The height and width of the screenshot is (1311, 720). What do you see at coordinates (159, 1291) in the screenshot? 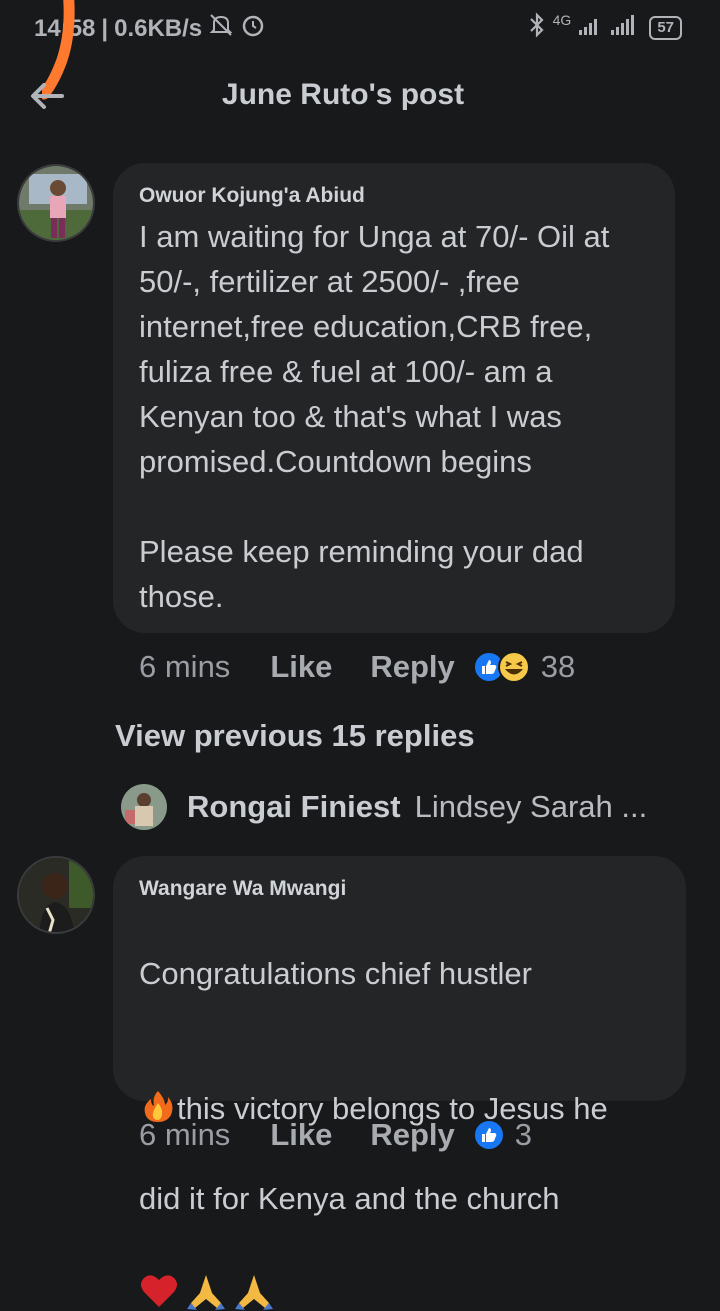
I see `heart-emoji-icon` at bounding box center [159, 1291].